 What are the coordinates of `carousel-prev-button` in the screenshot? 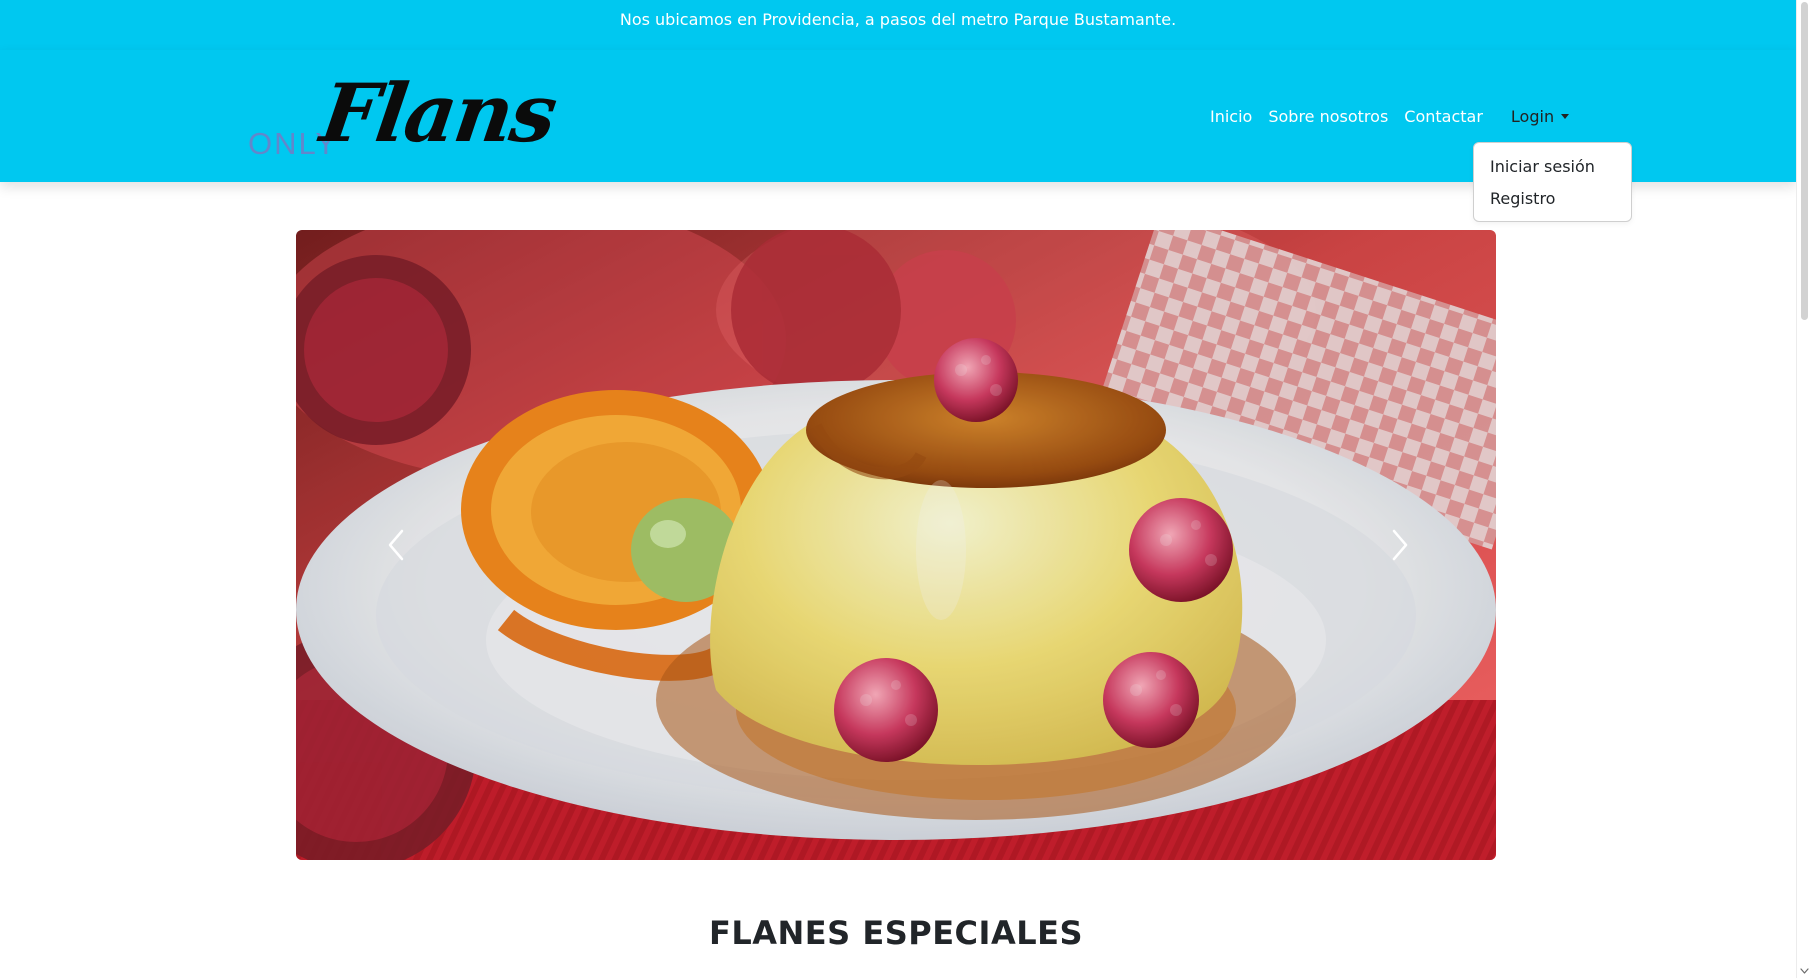 It's located at (396, 545).